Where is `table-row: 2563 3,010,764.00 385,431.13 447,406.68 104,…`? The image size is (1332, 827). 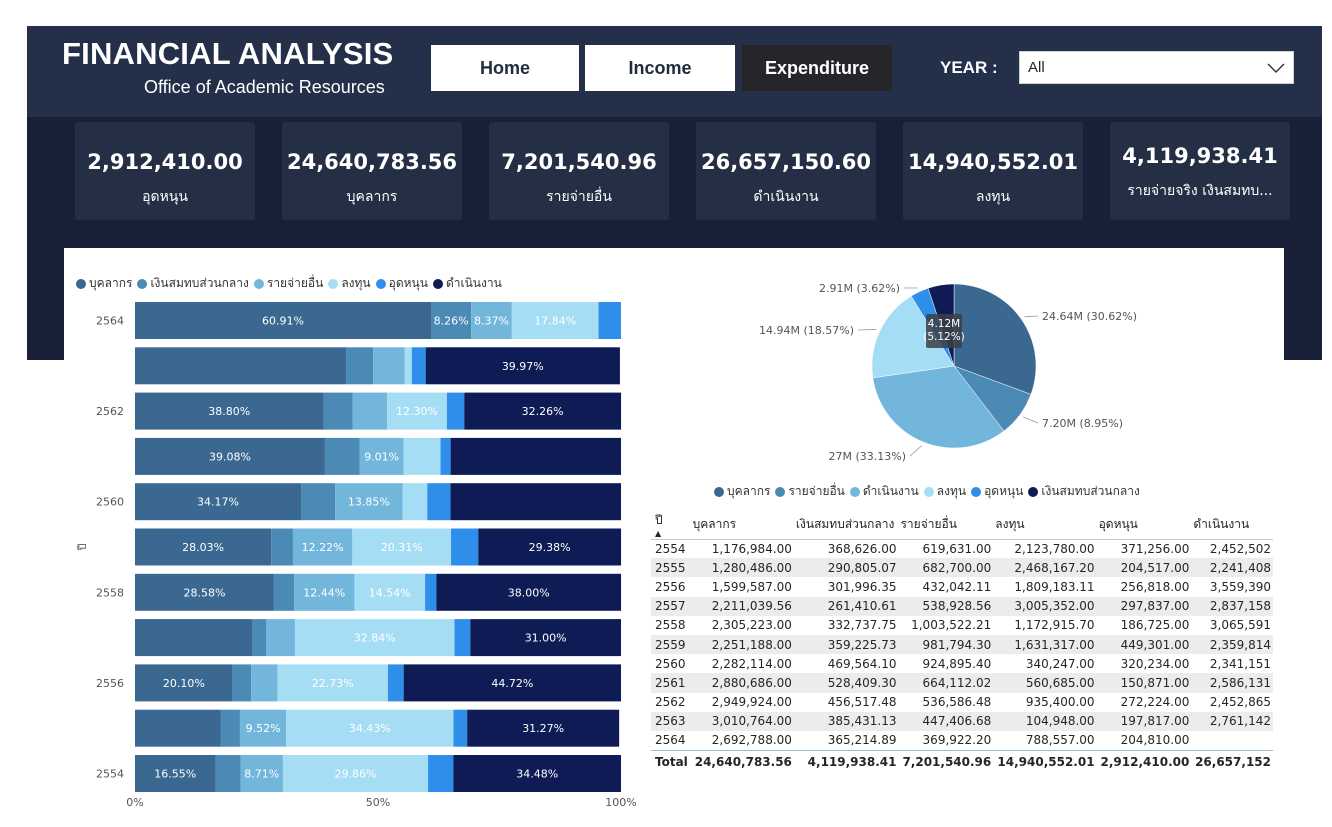
table-row: 2563 3,010,764.00 385,431.13 447,406.68 104,… is located at coordinates (962, 721).